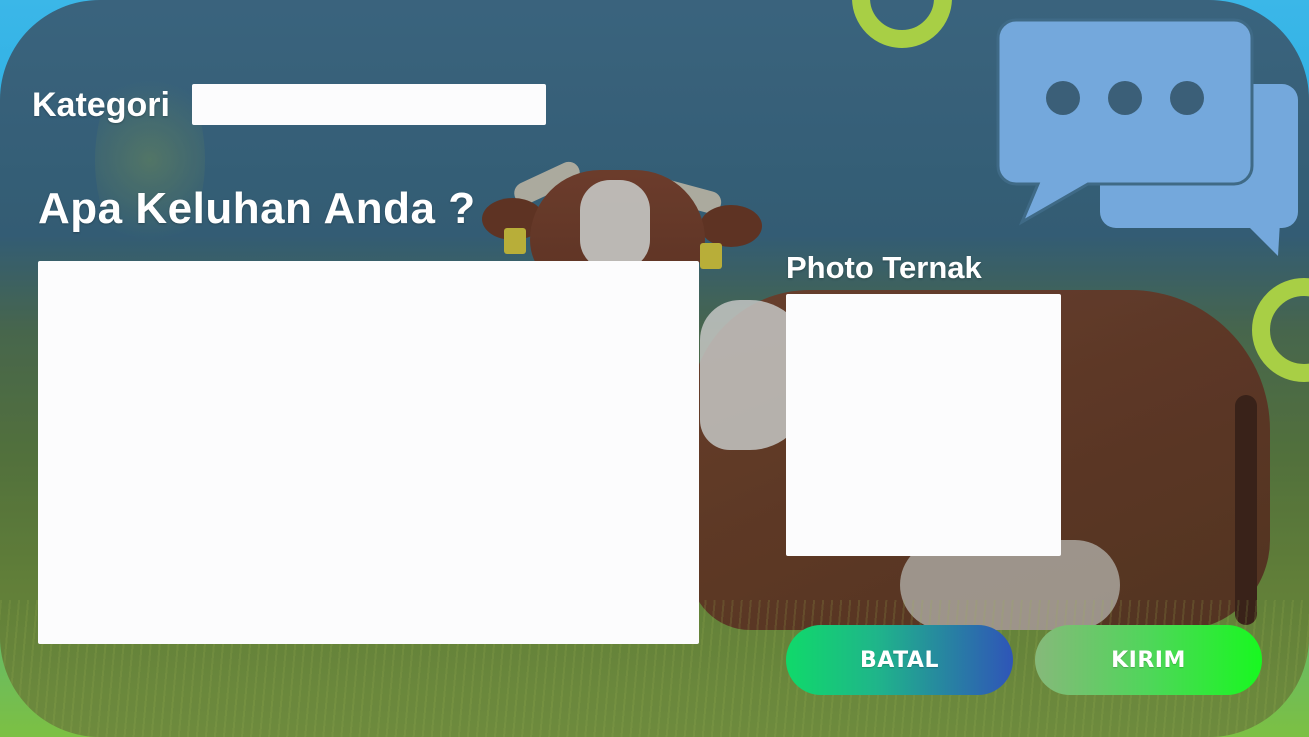 The image size is (1309, 737). Describe the element at coordinates (1147, 137) in the screenshot. I see `chat-bubbles-icon` at that location.